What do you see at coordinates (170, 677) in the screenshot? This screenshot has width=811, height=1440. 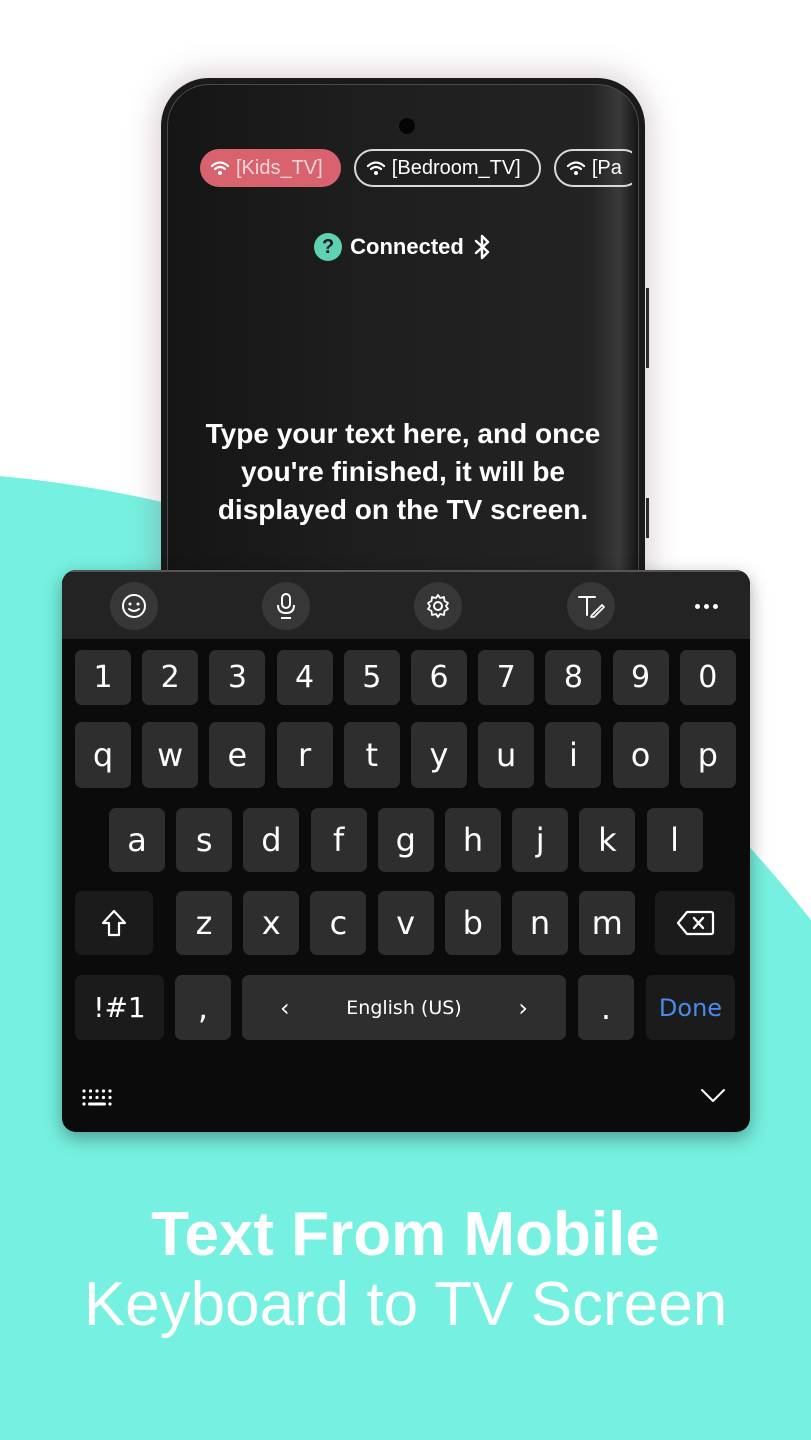 I see `key-2: 2` at bounding box center [170, 677].